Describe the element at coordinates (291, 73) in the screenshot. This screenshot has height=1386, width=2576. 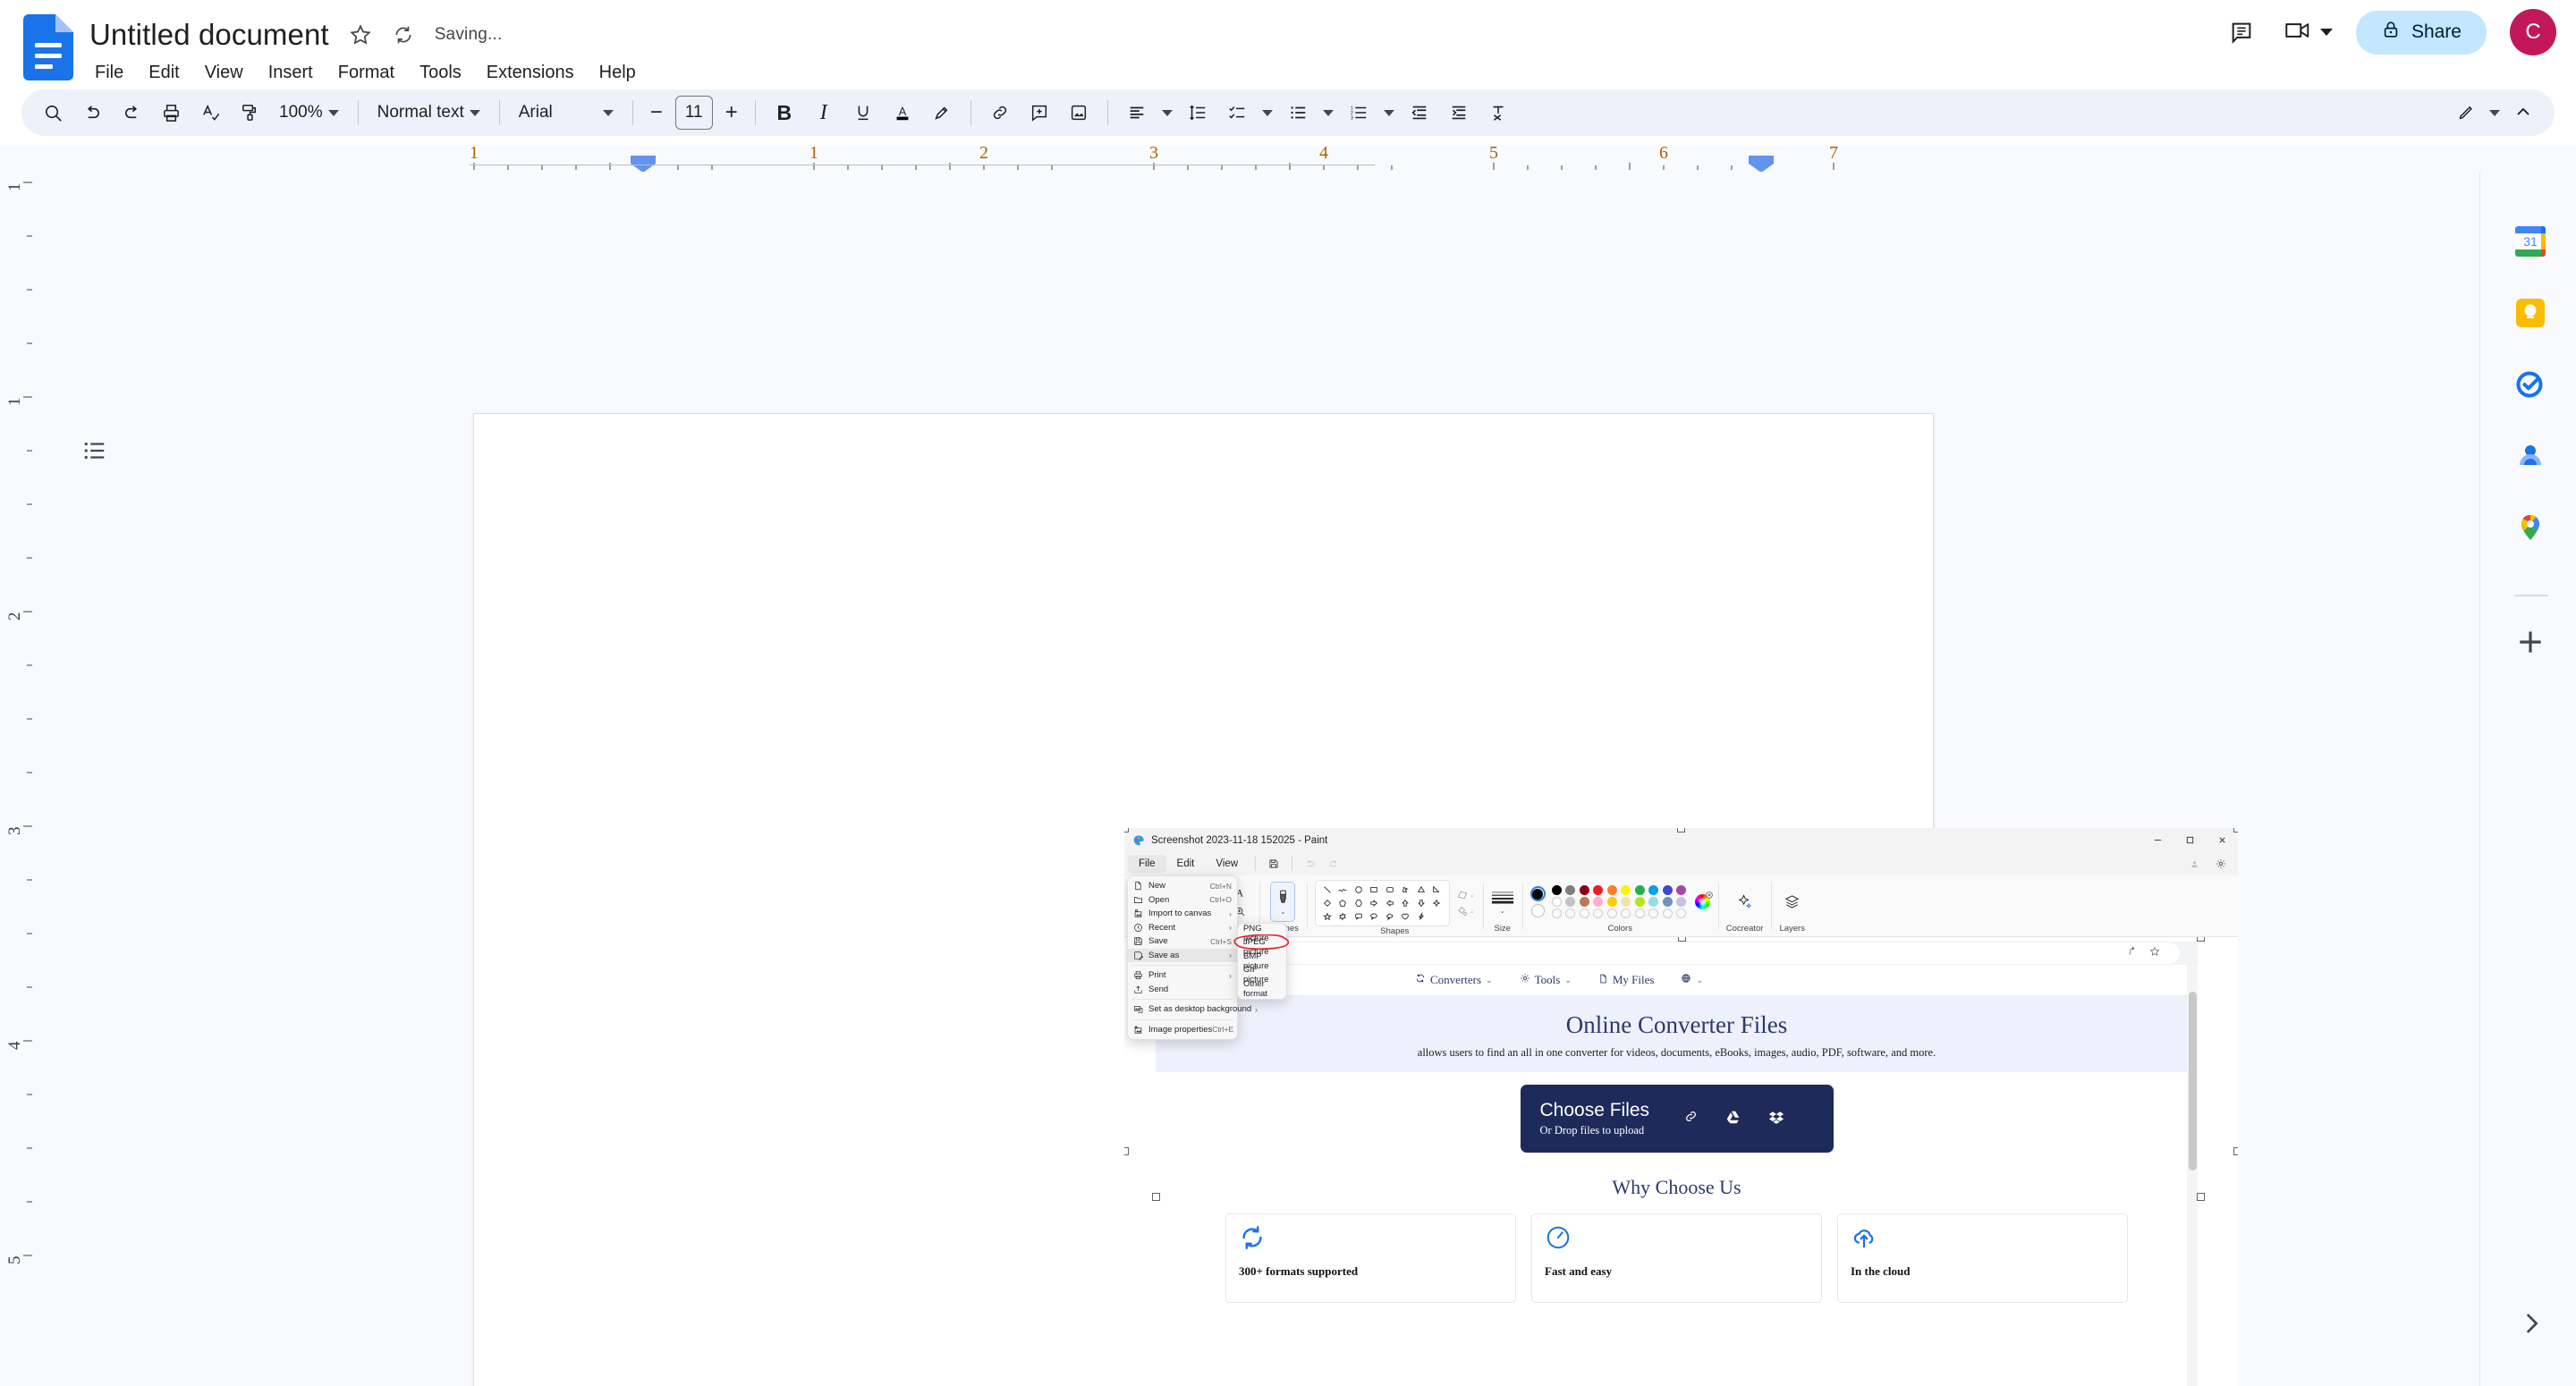
I see `menu-insert: Insert` at that location.